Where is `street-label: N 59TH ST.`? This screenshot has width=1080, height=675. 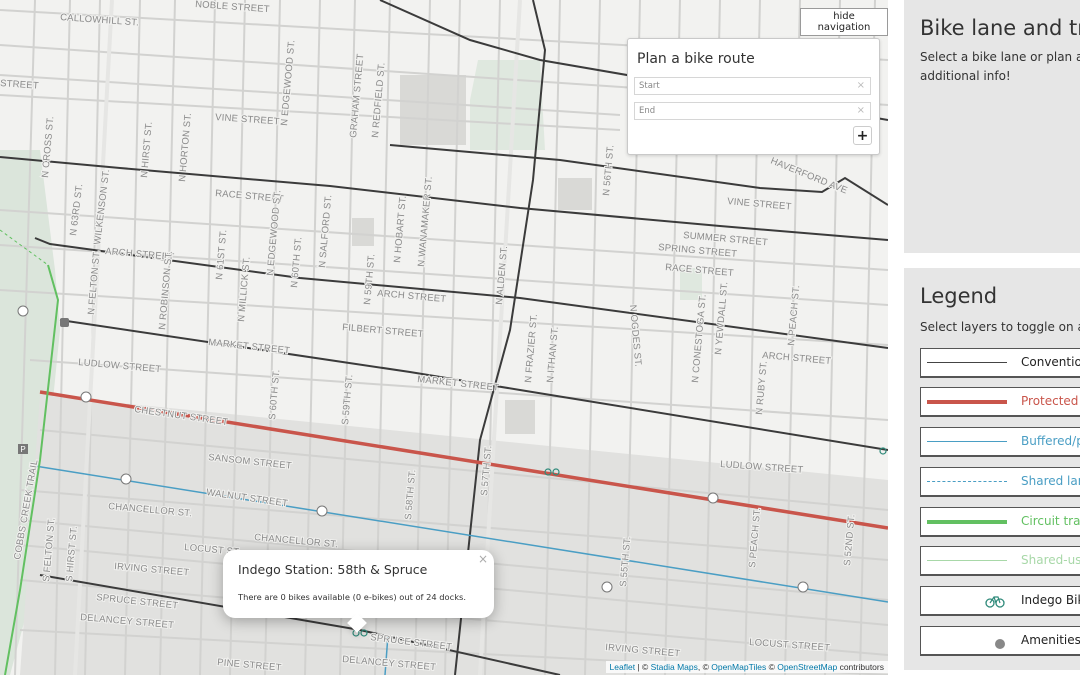
street-label: N 59TH ST. is located at coordinates (369, 279).